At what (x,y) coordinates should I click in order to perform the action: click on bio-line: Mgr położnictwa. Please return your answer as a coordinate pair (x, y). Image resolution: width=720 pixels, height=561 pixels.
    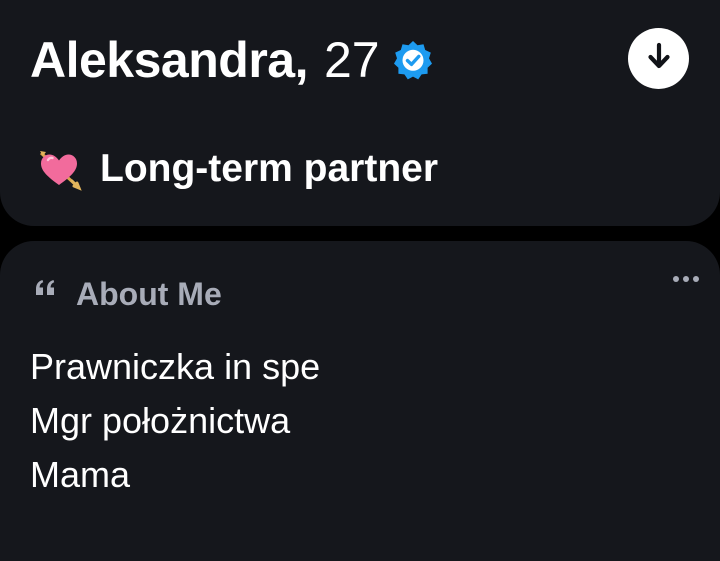
    Looking at the image, I should click on (160, 420).